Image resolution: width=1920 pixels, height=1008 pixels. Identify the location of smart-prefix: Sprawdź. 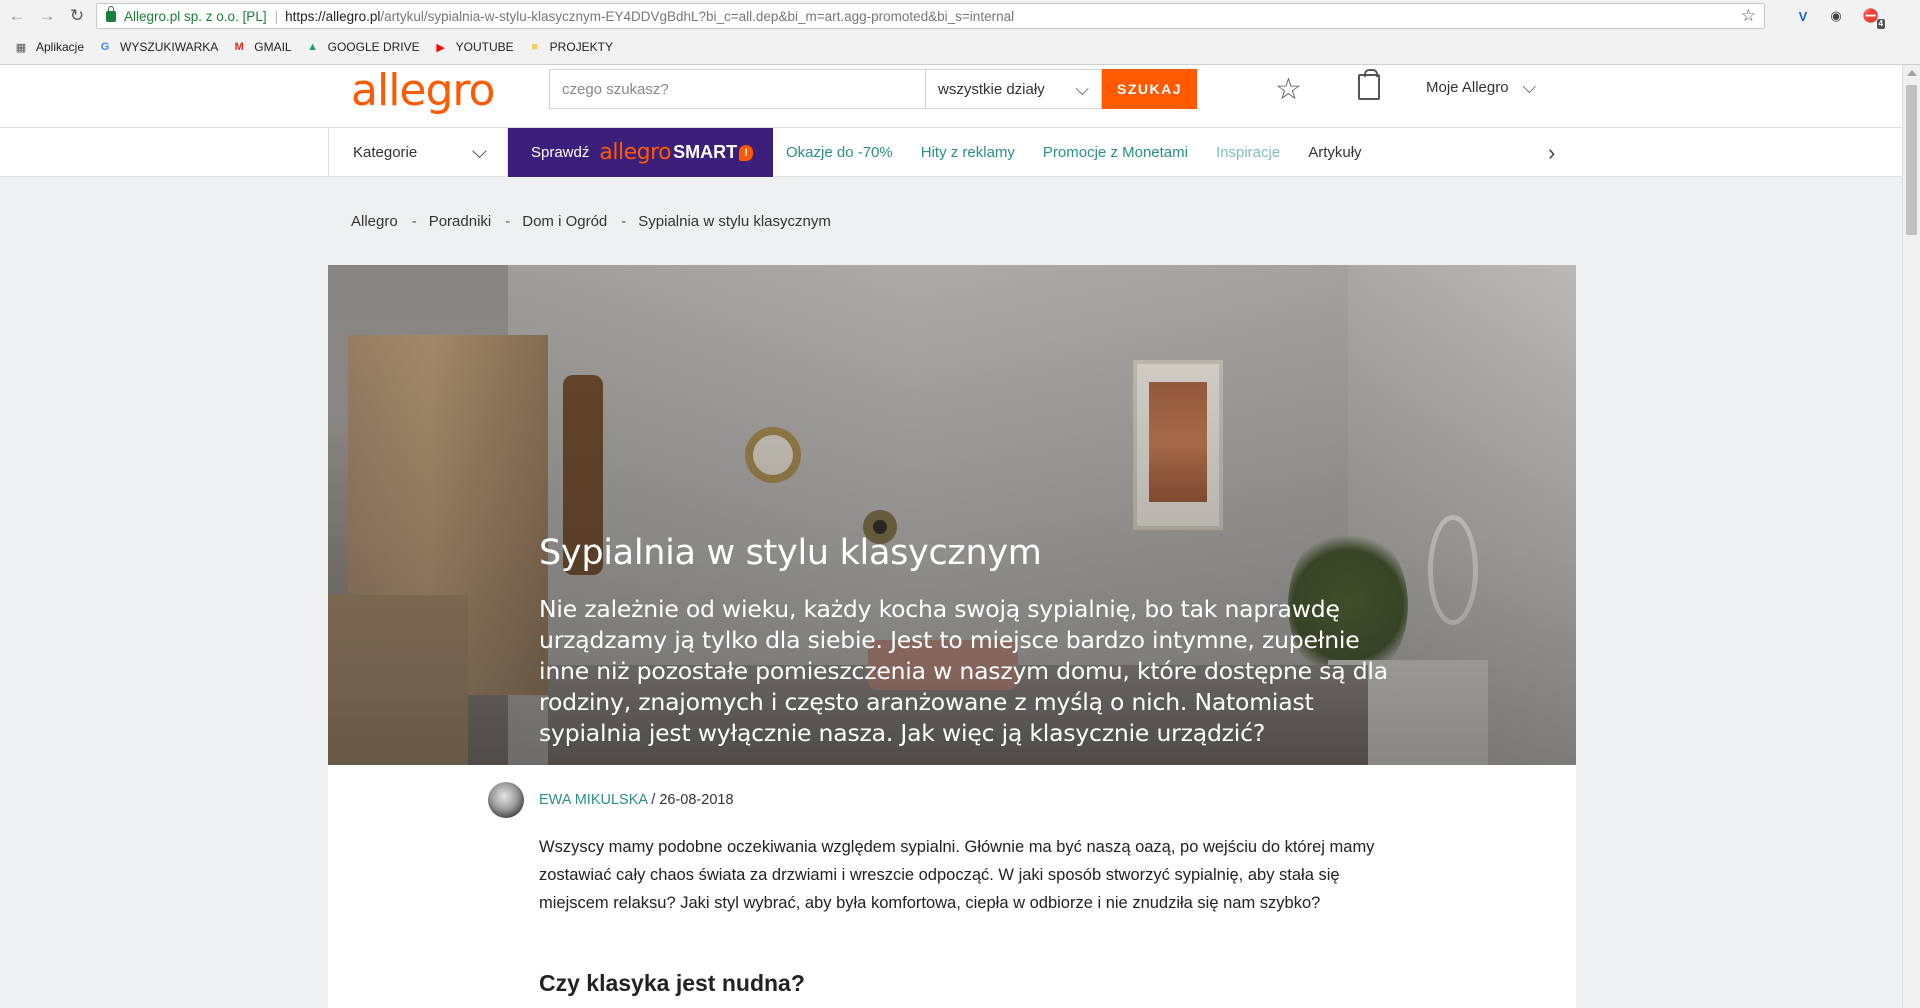
(560, 152).